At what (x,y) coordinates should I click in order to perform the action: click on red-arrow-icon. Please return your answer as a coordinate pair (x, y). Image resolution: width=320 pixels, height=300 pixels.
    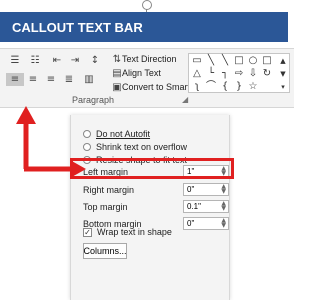
    Looking at the image, I should click on (51, 142).